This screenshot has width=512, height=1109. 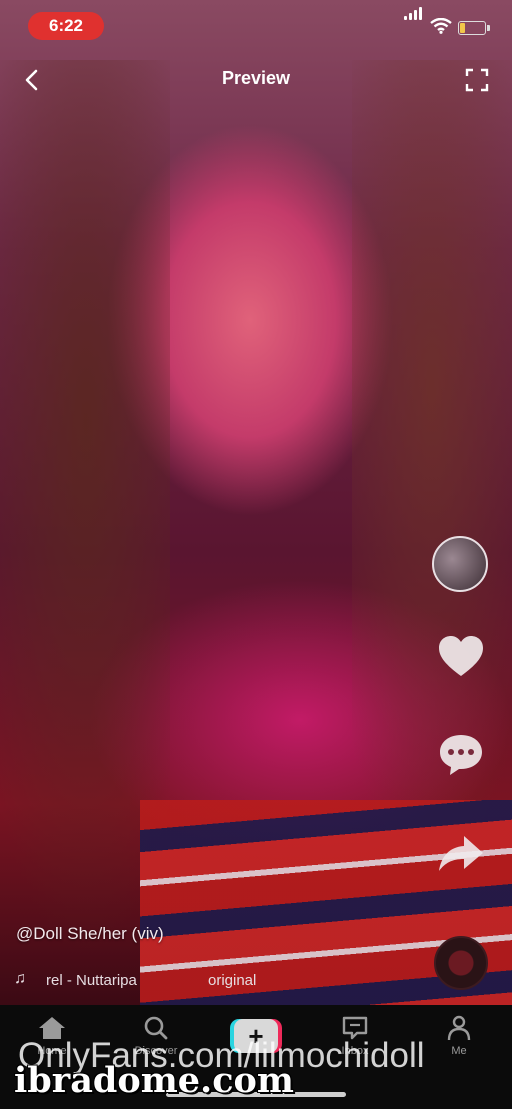 What do you see at coordinates (474, 28) in the screenshot?
I see `battery-icon` at bounding box center [474, 28].